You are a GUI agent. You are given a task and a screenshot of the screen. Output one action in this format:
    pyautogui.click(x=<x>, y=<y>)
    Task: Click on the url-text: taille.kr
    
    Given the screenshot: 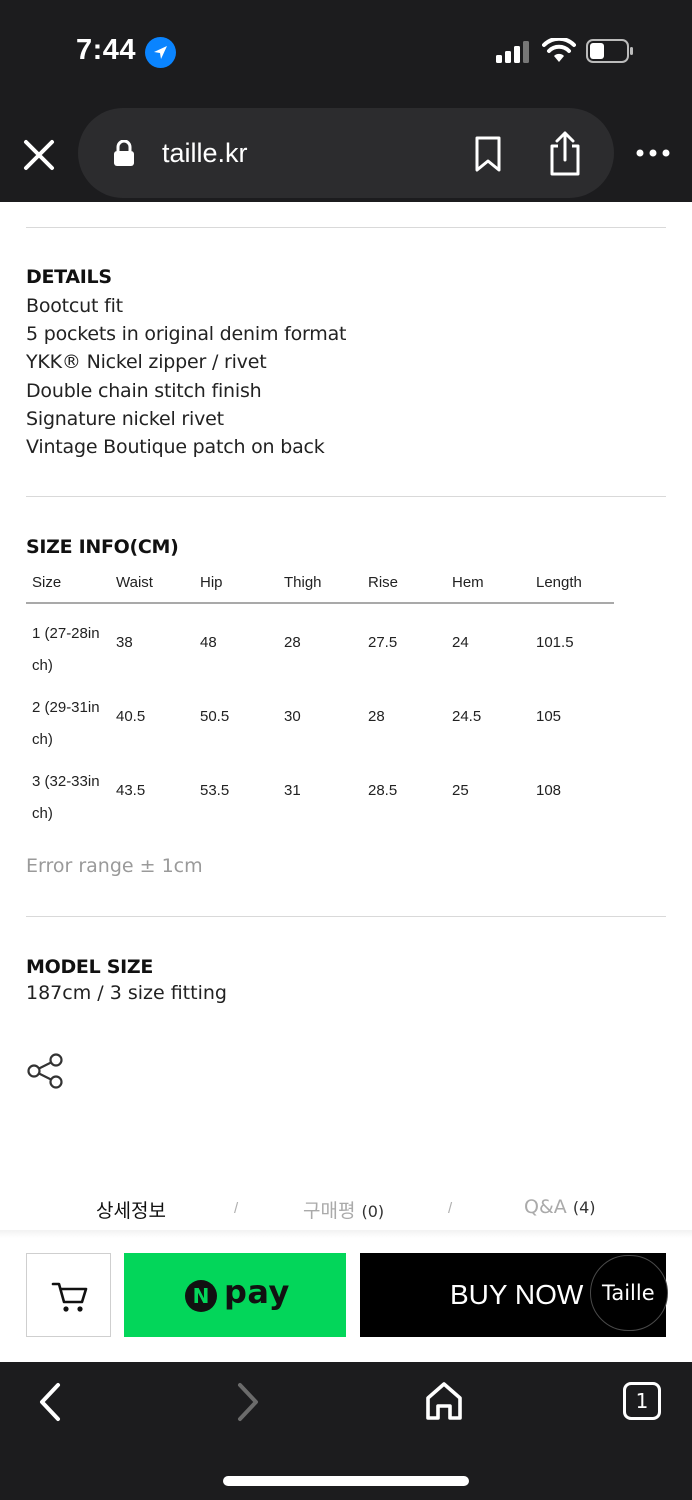 What is the action you would take?
    pyautogui.click(x=205, y=153)
    